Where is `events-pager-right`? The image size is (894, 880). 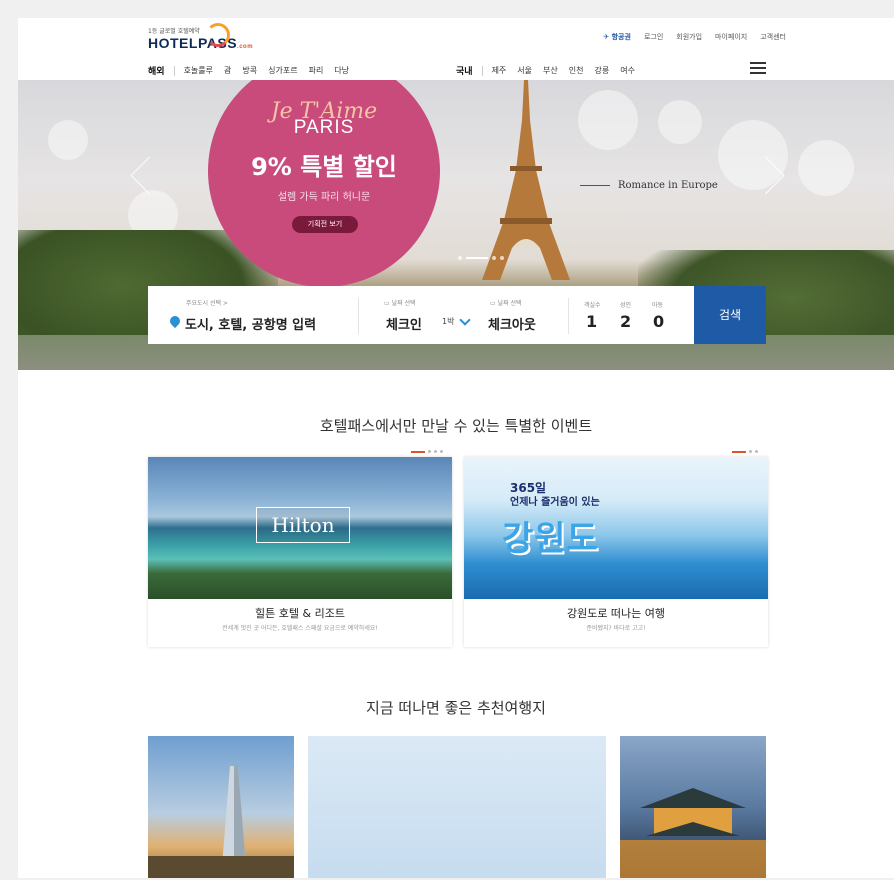 events-pager-right is located at coordinates (745, 451).